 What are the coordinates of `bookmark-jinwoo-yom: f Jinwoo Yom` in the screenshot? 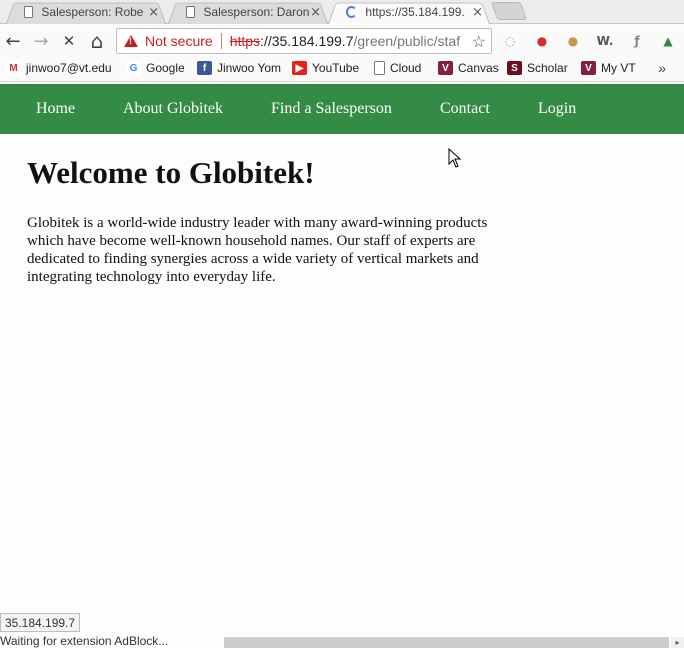 It's located at (239, 68).